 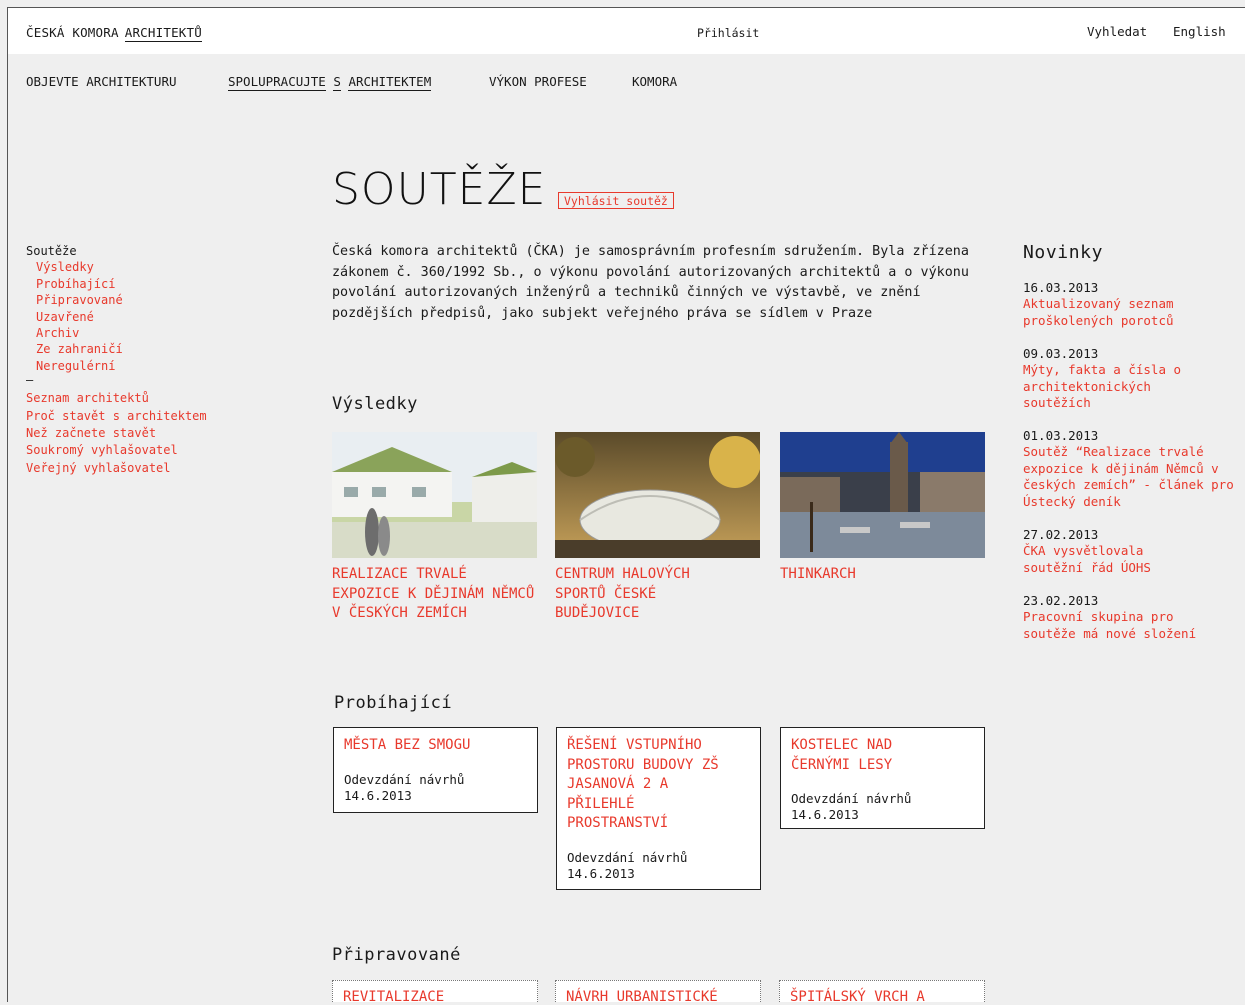 I want to click on sidebar-item-neregulerni: Neregulérní, so click(x=116, y=366).